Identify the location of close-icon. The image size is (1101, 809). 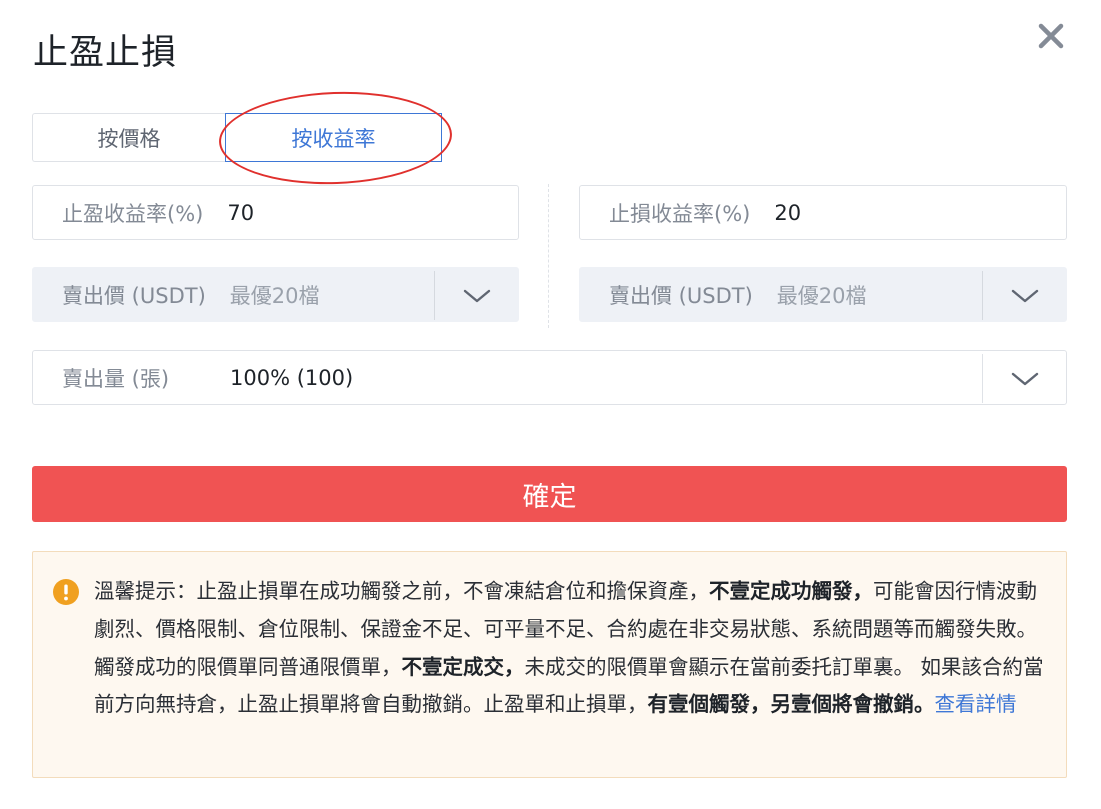
(1051, 36).